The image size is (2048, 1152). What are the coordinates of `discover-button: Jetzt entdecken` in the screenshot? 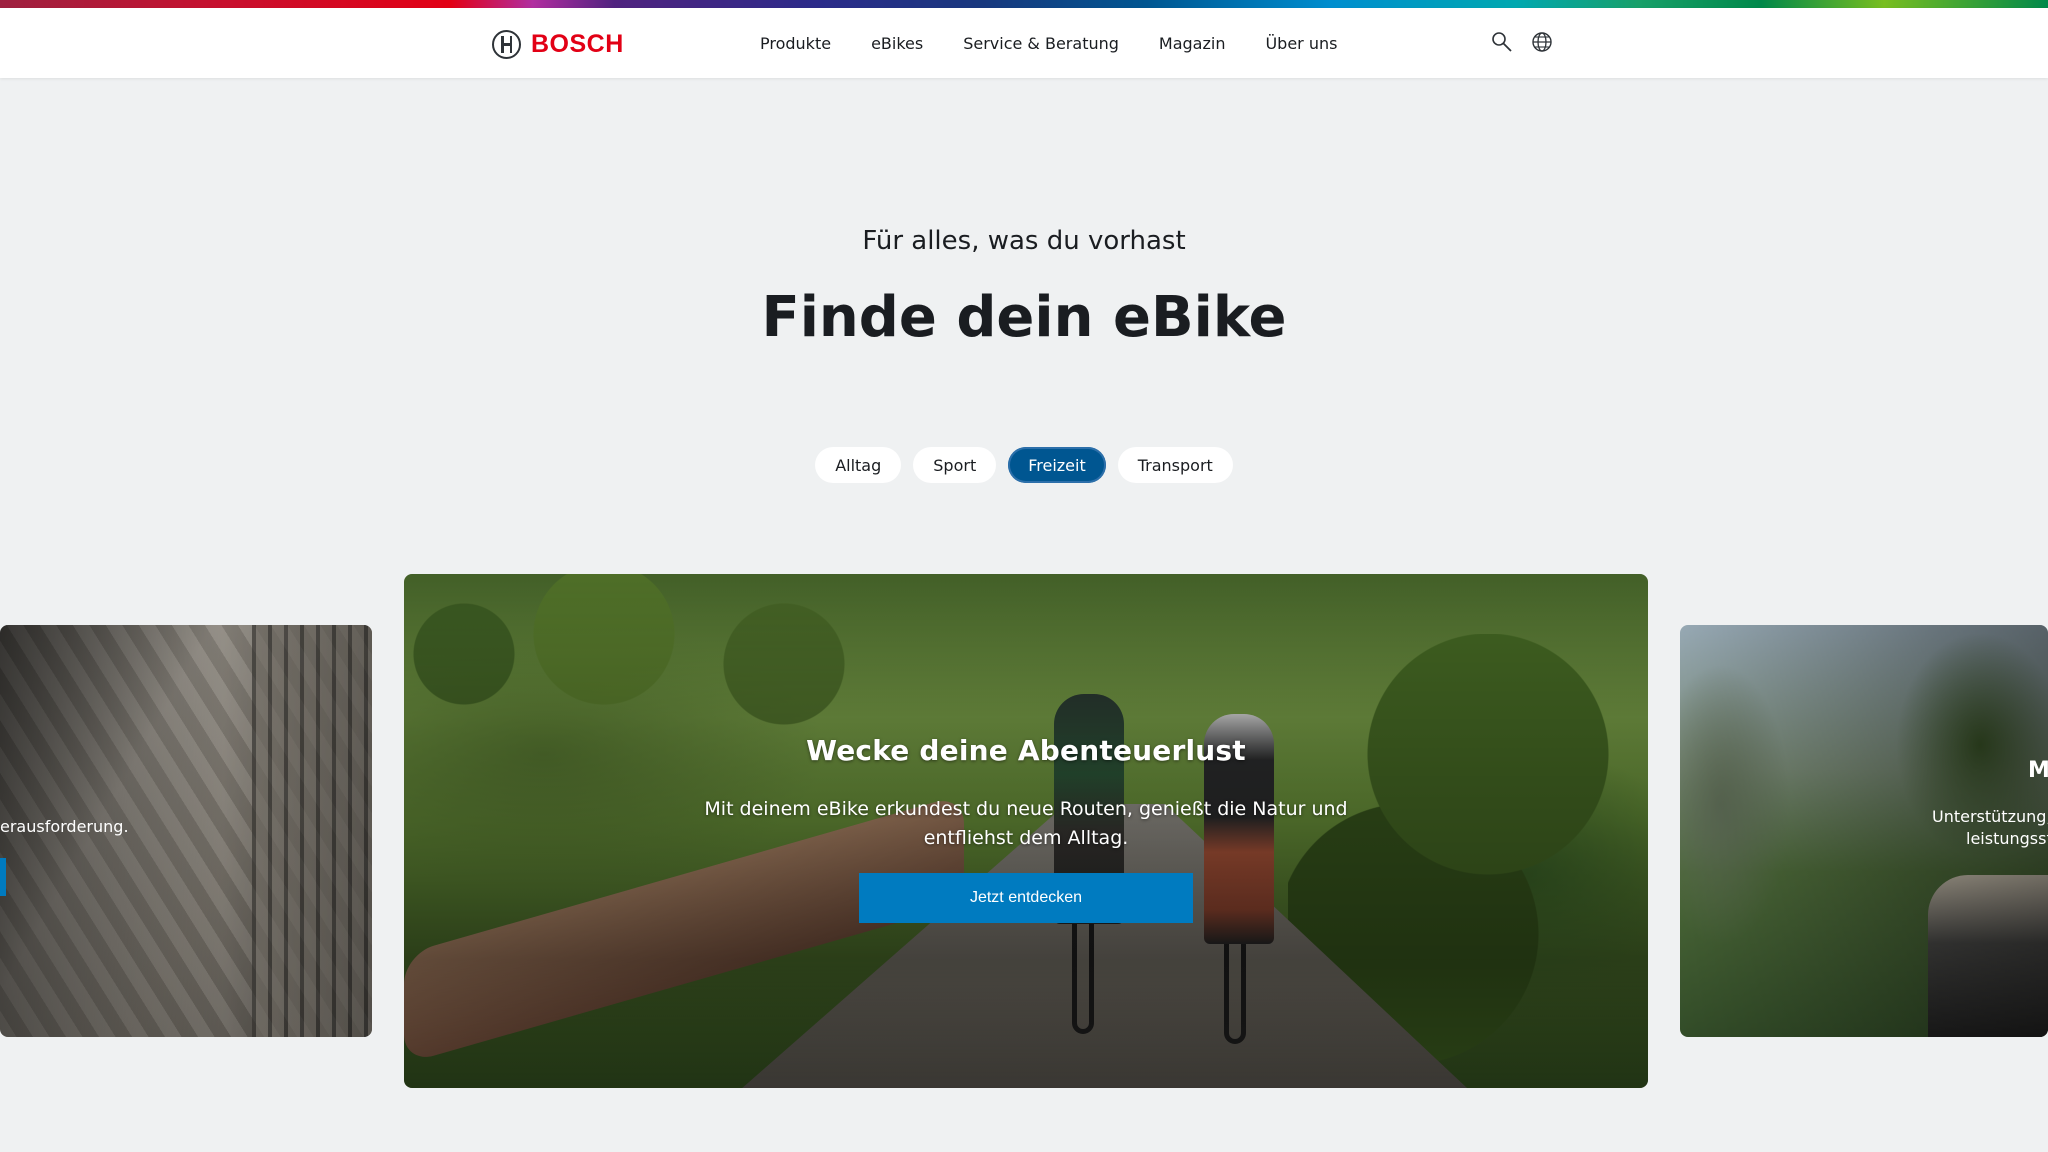 It's located at (1026, 898).